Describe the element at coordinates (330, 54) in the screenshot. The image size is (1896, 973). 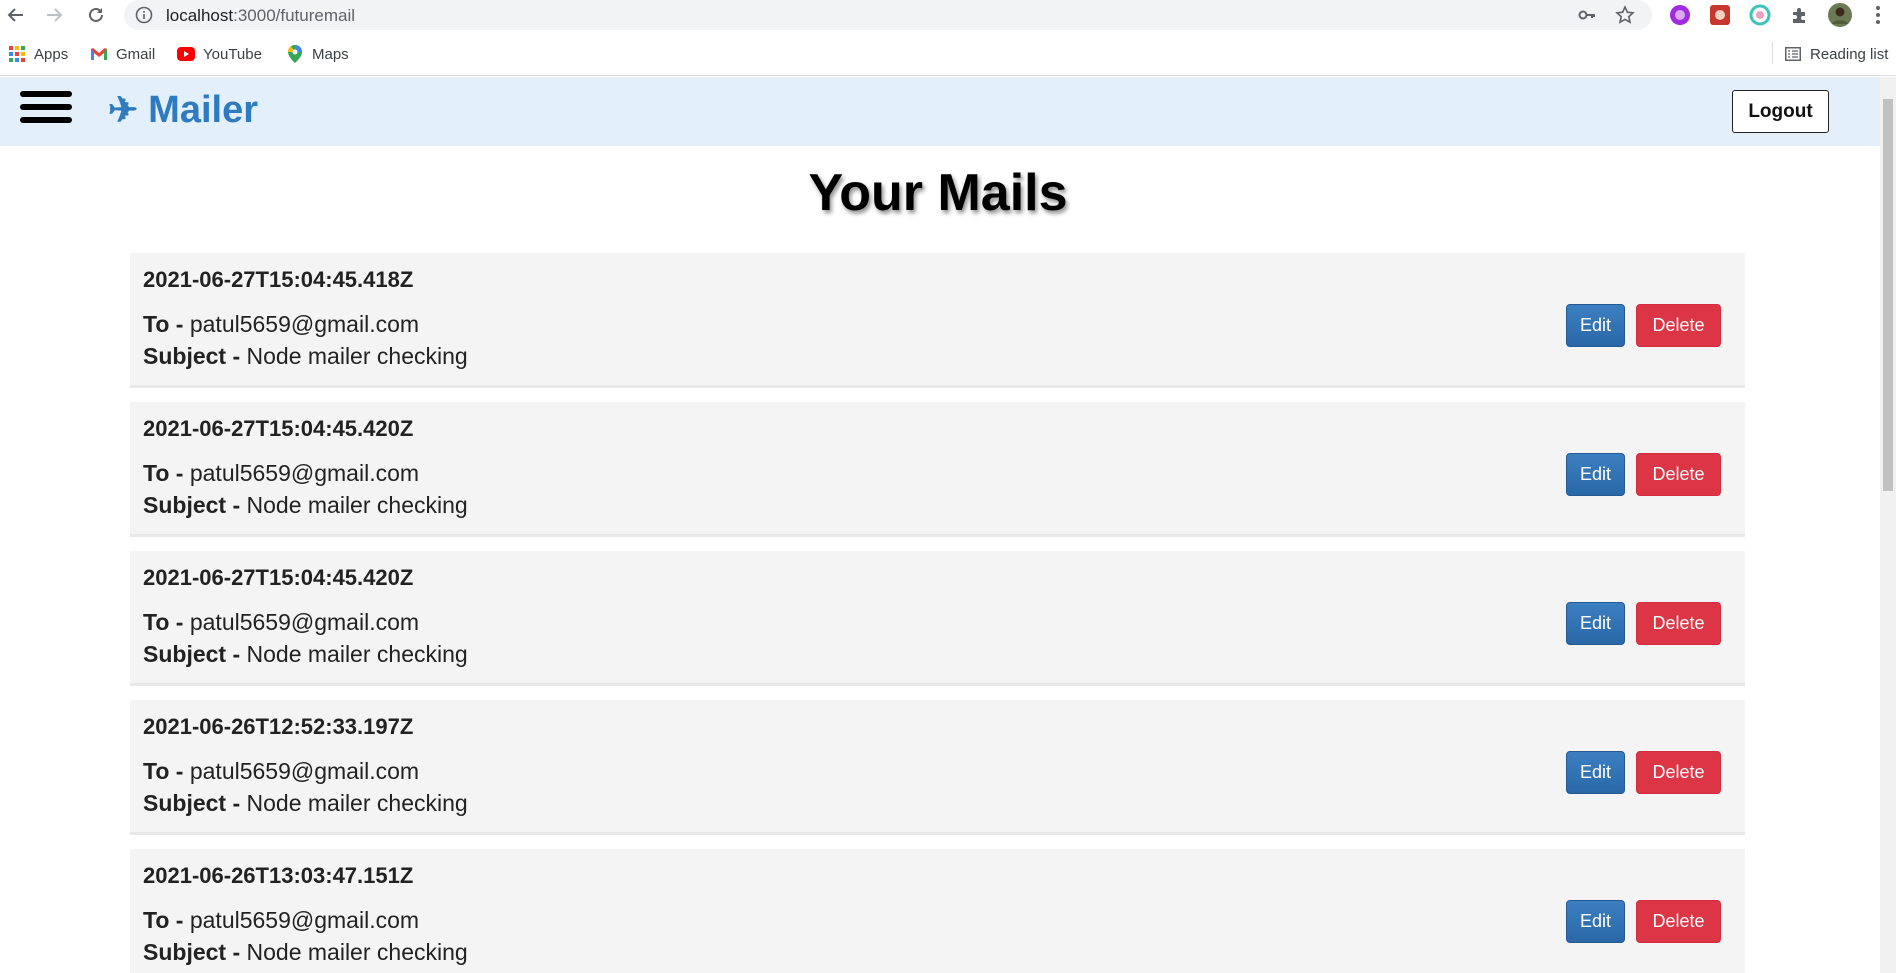
I see `bookmark-maps-label: Maps` at that location.